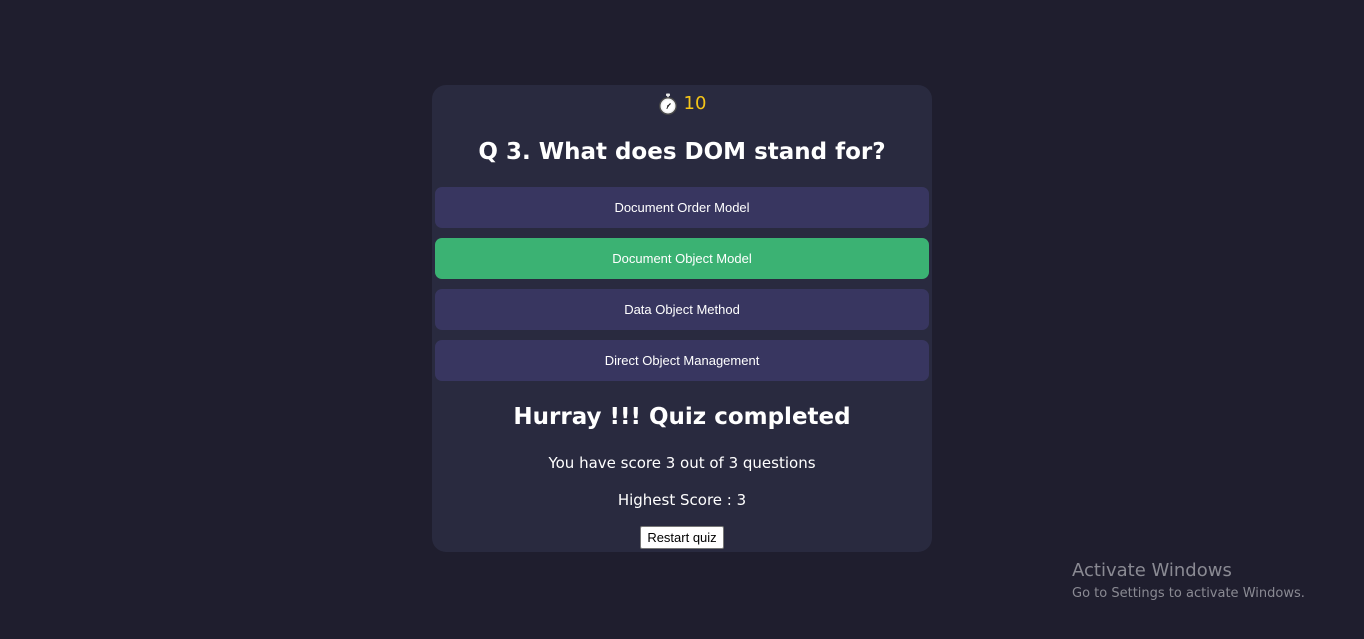  Describe the element at coordinates (682, 360) in the screenshot. I see `option-button: Direct Object Management` at that location.